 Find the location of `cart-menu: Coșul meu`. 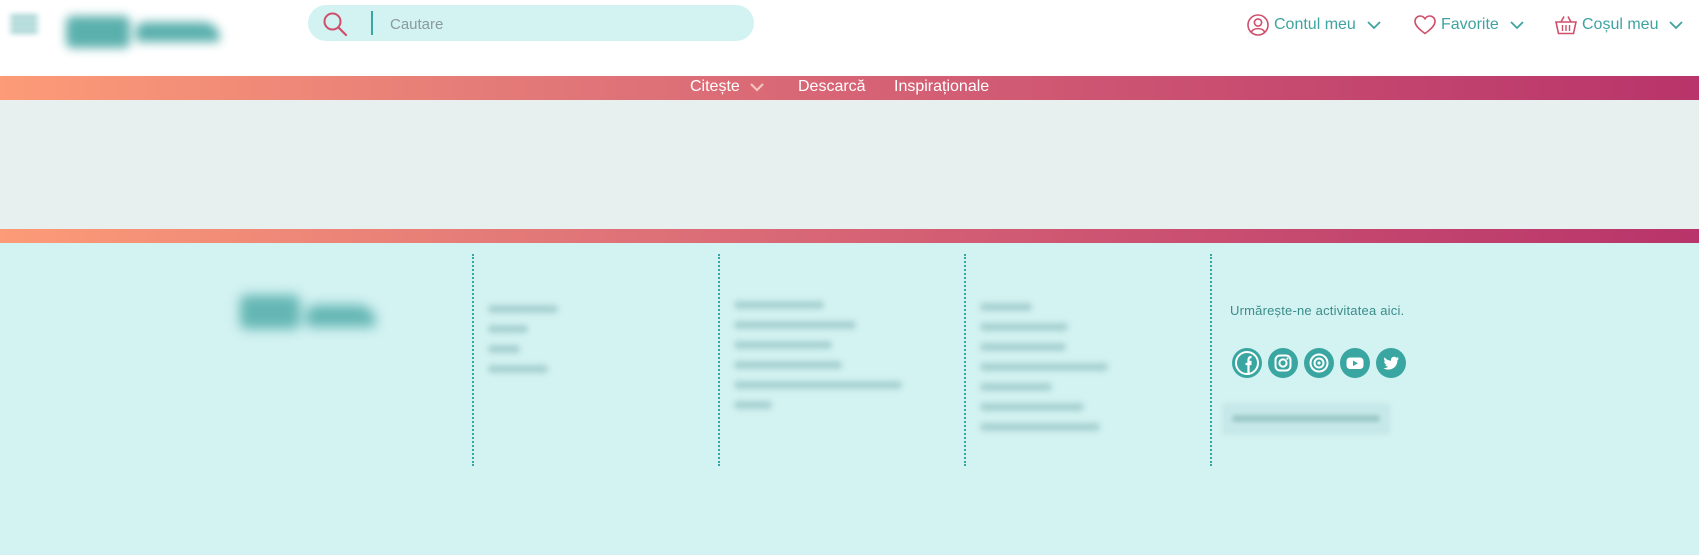

cart-menu: Coșul meu is located at coordinates (1619, 25).